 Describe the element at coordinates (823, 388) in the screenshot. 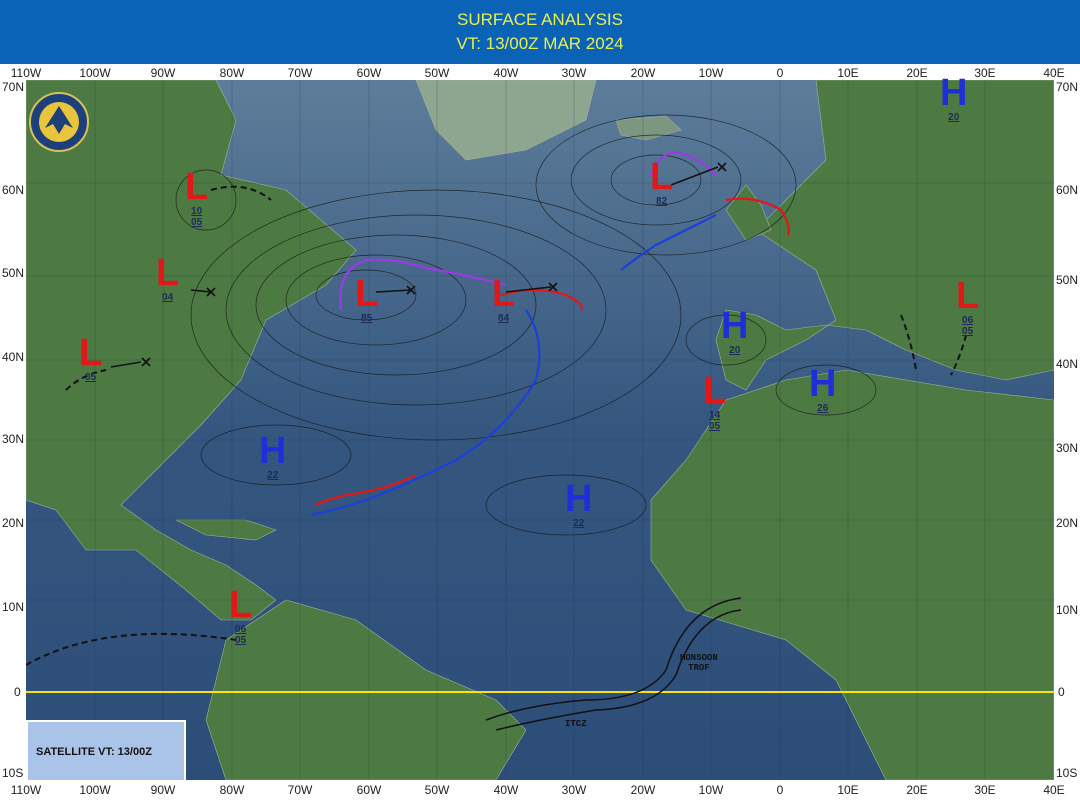

I see `high-pressure-center: H 26` at that location.